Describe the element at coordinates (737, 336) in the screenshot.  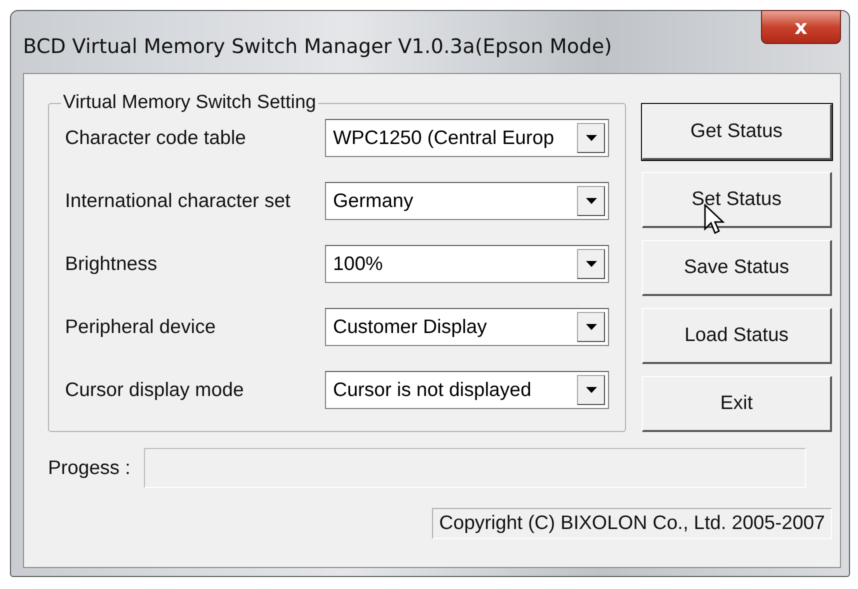
I see `dialog-button: Load Status` at that location.